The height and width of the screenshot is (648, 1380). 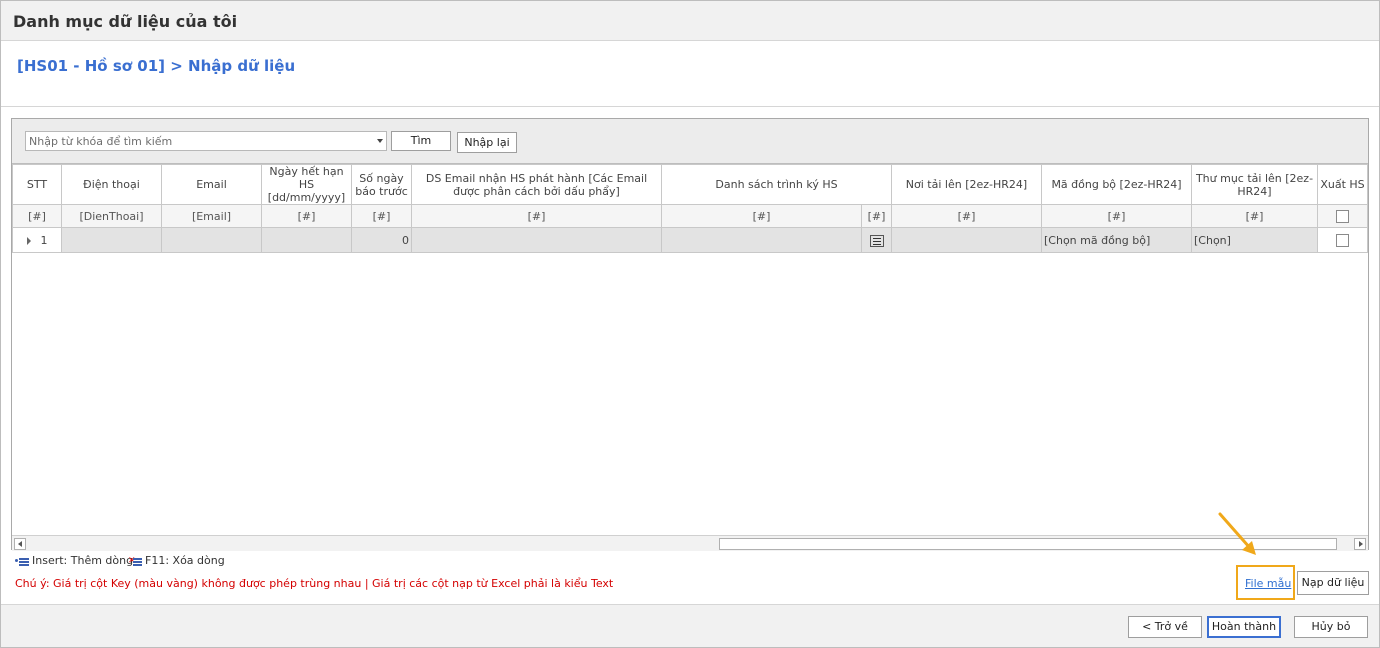 What do you see at coordinates (156, 66) in the screenshot?
I see `breadcrumb: [HS01 - Hồ sơ 01] > Nhập dữ liệu` at bounding box center [156, 66].